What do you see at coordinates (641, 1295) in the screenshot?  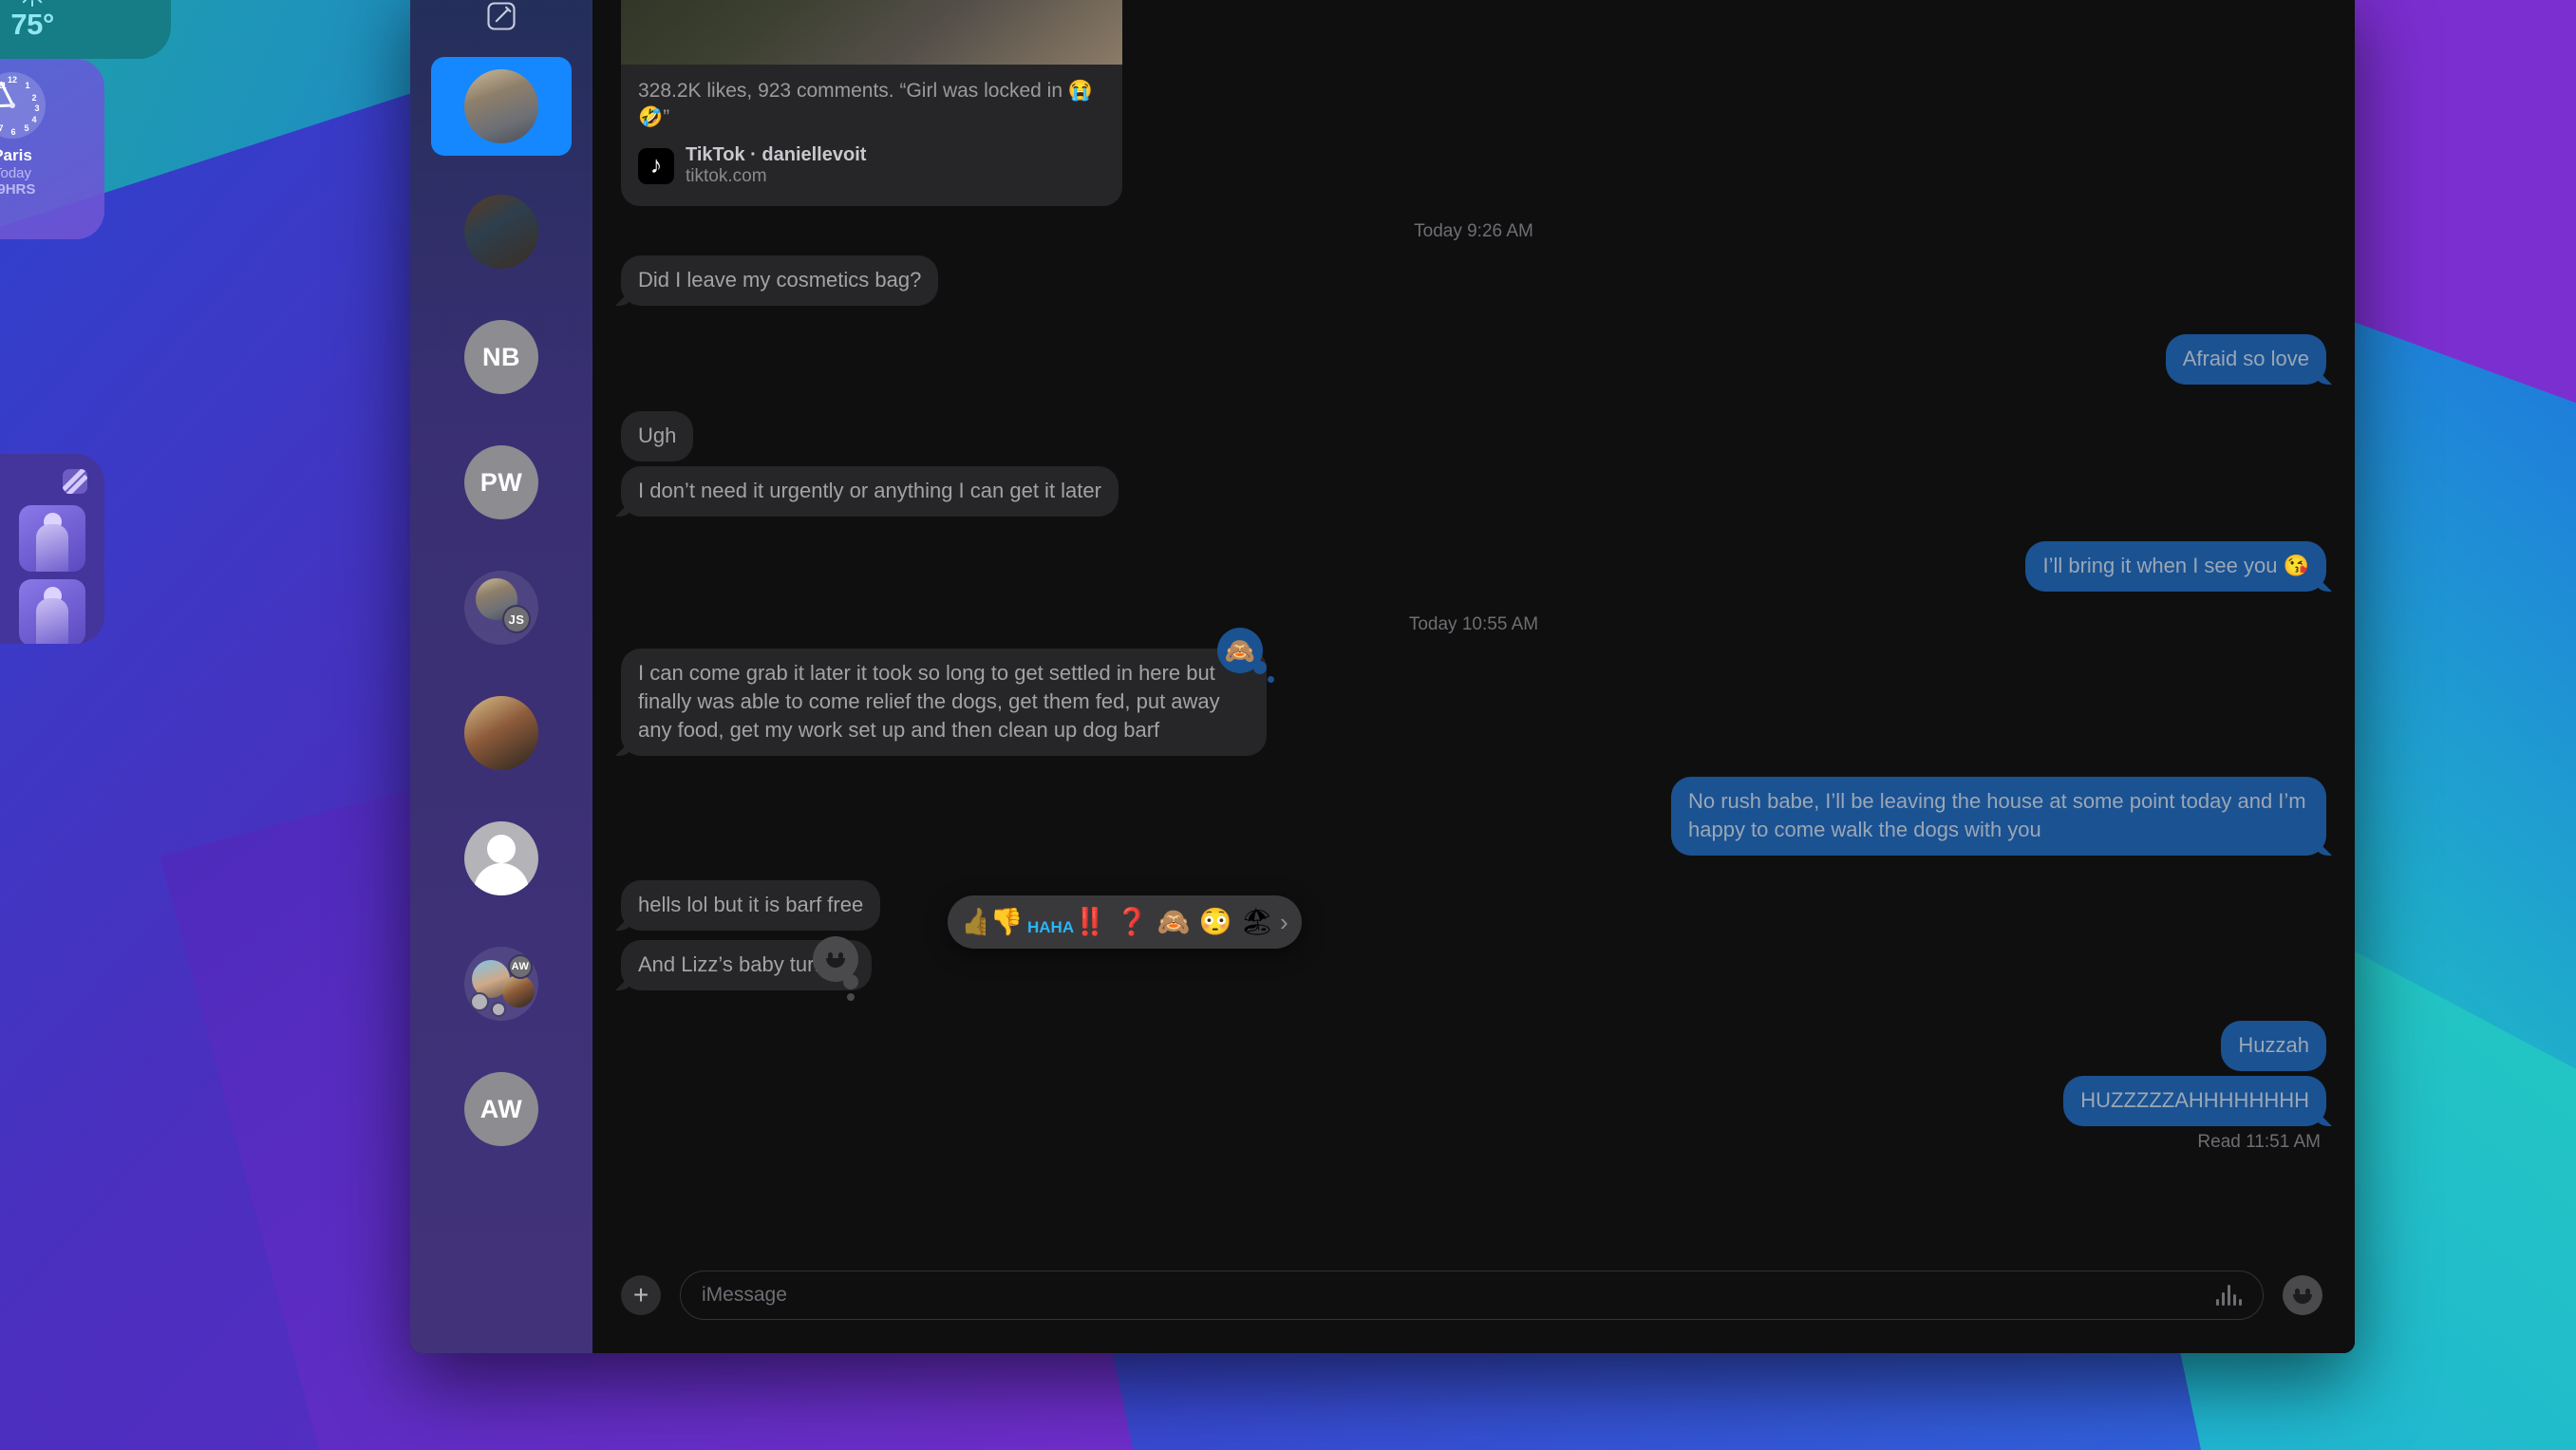 I see `add-attachment-button: +` at bounding box center [641, 1295].